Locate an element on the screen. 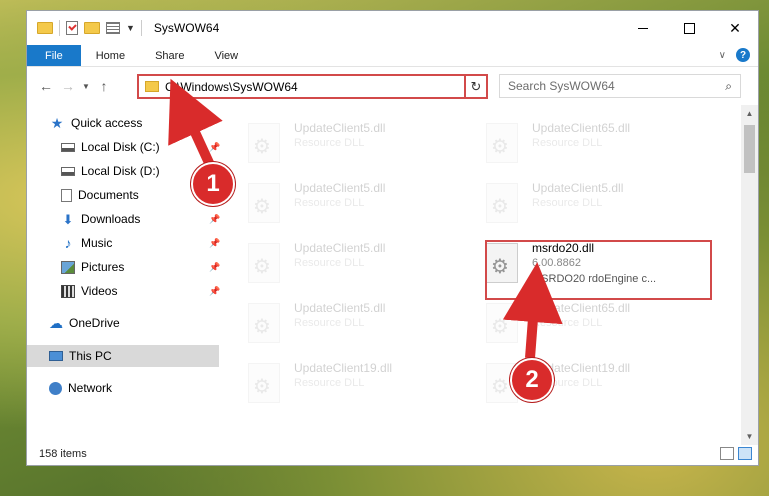 The height and width of the screenshot is (496, 769). file-name: UpdateClient19.dll is located at coordinates (343, 368).